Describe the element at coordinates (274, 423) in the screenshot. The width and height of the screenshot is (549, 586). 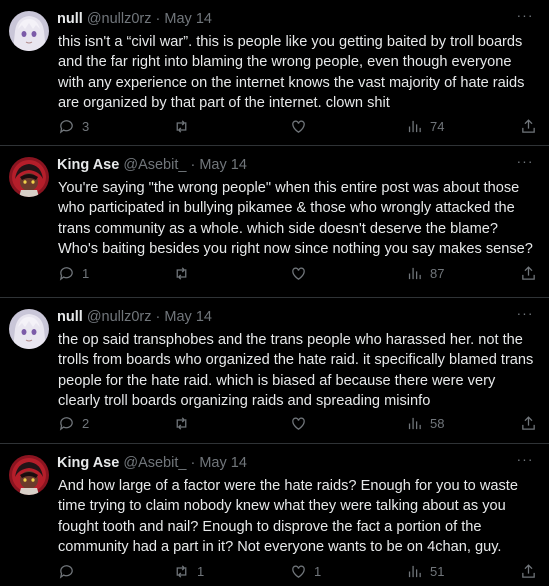
I see `action-bar: 2 58` at that location.